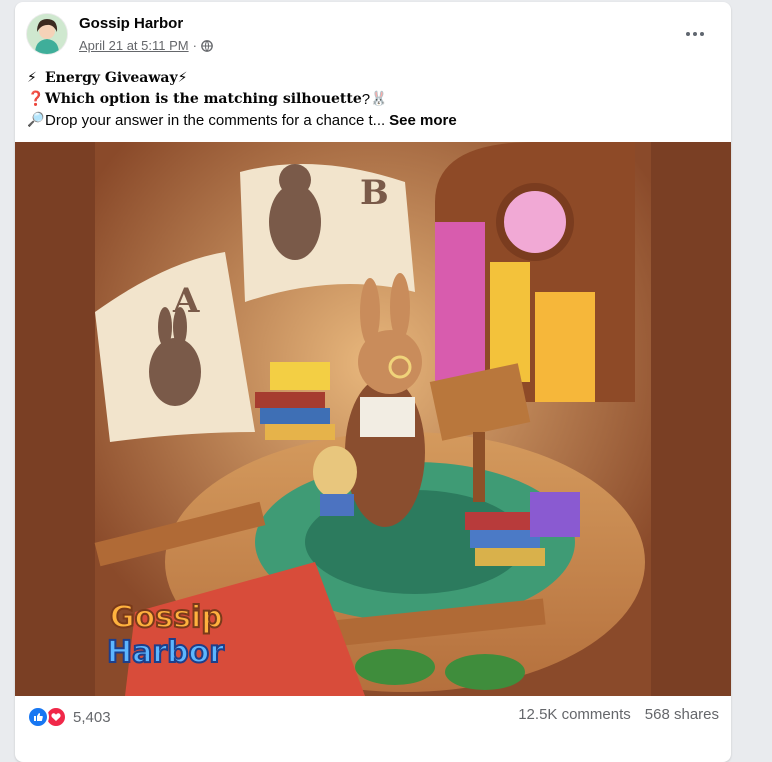 Image resolution: width=772 pixels, height=762 pixels. What do you see at coordinates (574, 714) in the screenshot?
I see `comments-count-link: 12.5K comments` at bounding box center [574, 714].